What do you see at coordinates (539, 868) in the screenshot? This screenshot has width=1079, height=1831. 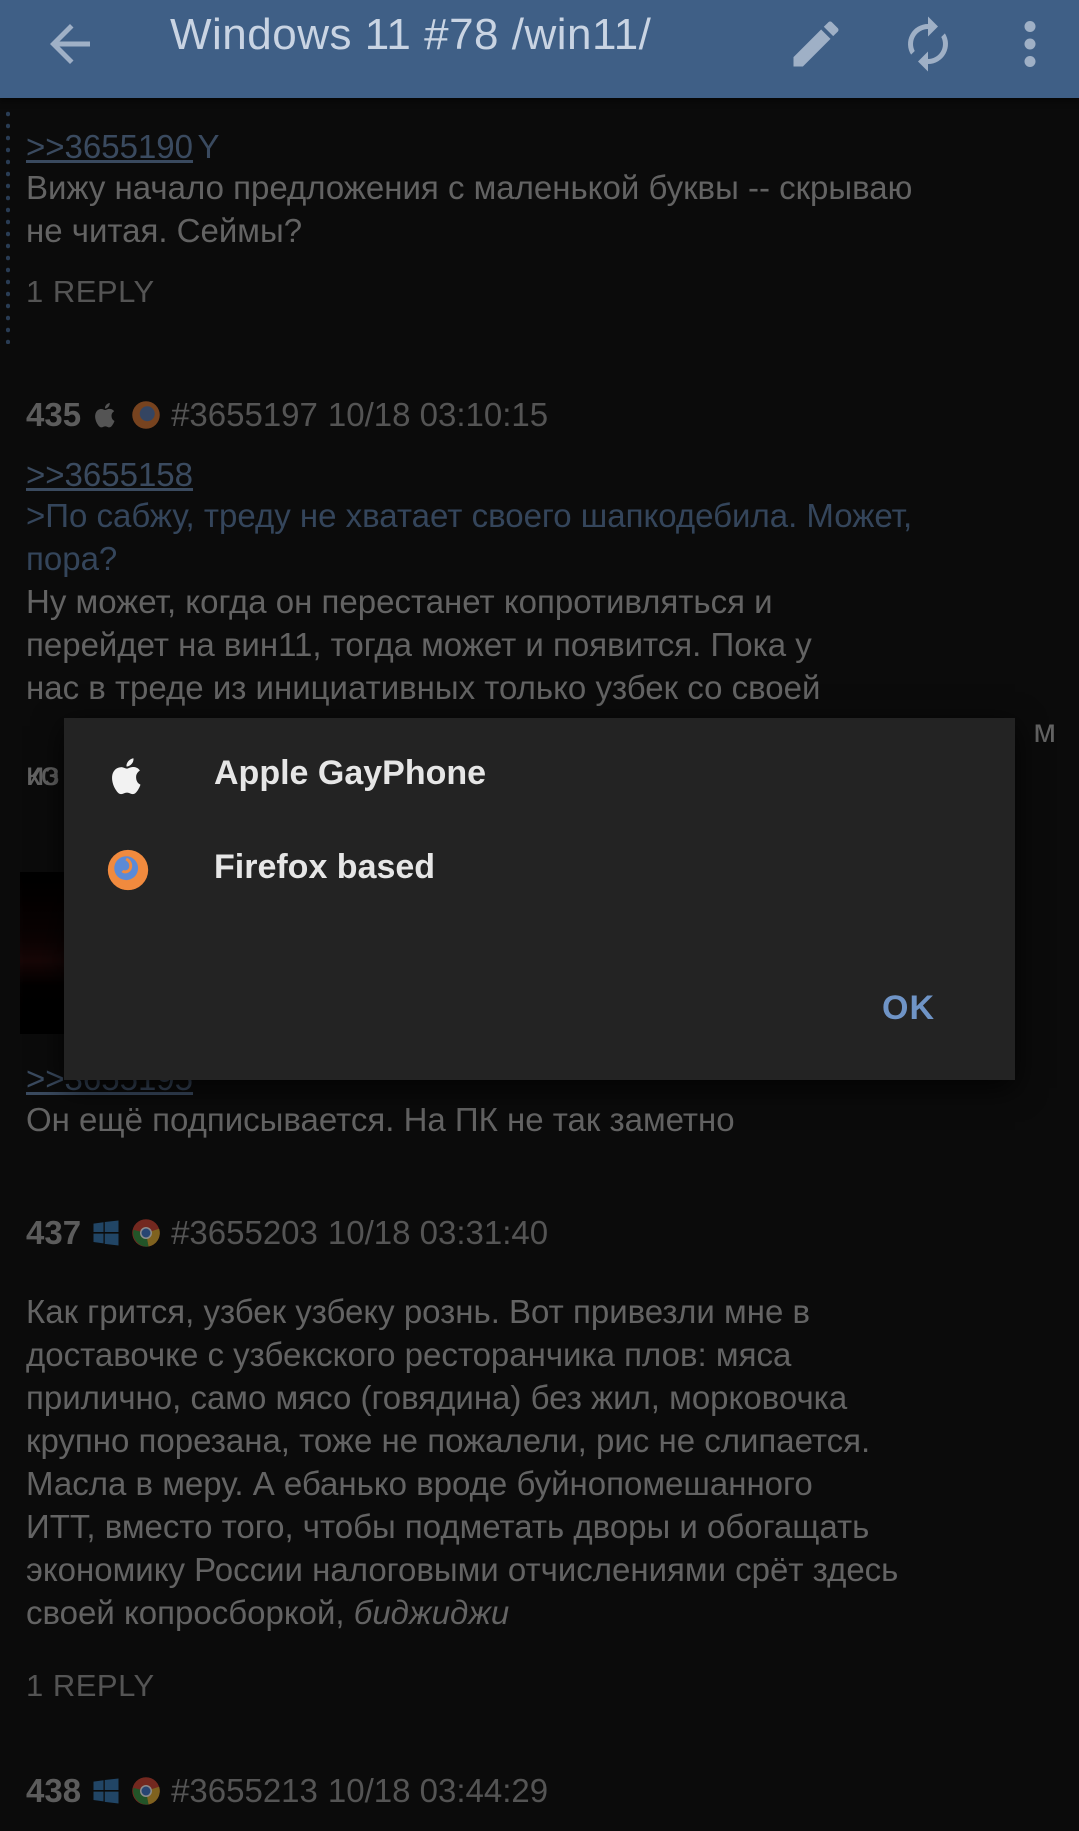 I see `dialog-item-firefox: Firefox based` at bounding box center [539, 868].